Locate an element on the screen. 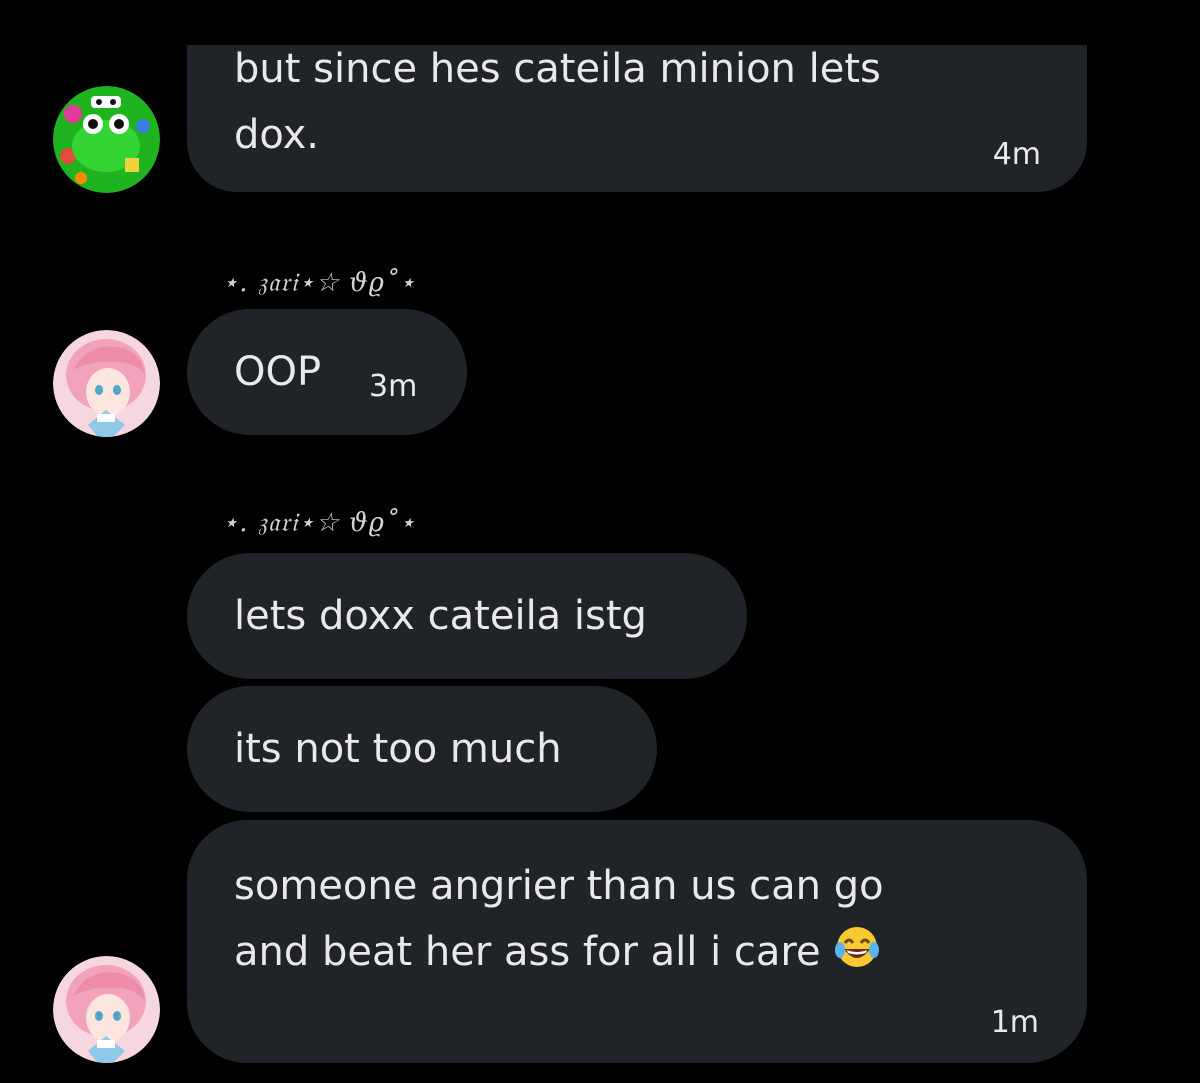  message-timestamp: 4m is located at coordinates (1016, 154).